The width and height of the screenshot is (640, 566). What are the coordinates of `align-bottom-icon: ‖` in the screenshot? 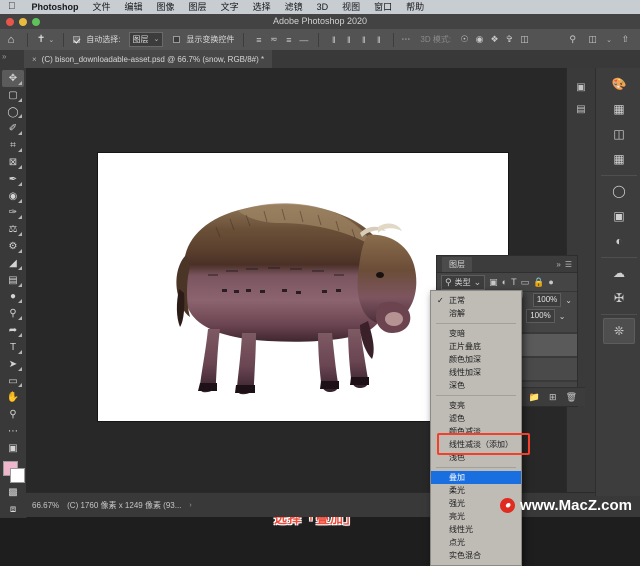 It's located at (363, 39).